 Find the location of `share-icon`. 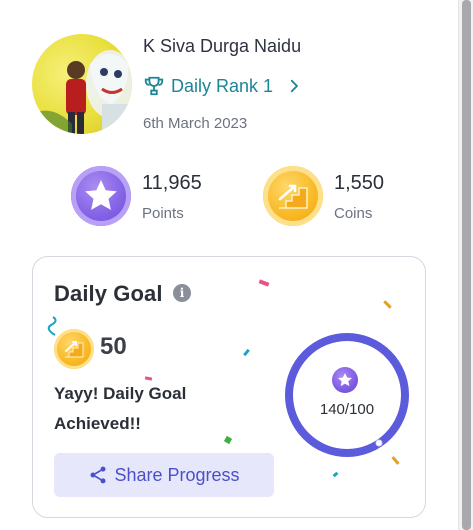

share-icon is located at coordinates (98, 475).